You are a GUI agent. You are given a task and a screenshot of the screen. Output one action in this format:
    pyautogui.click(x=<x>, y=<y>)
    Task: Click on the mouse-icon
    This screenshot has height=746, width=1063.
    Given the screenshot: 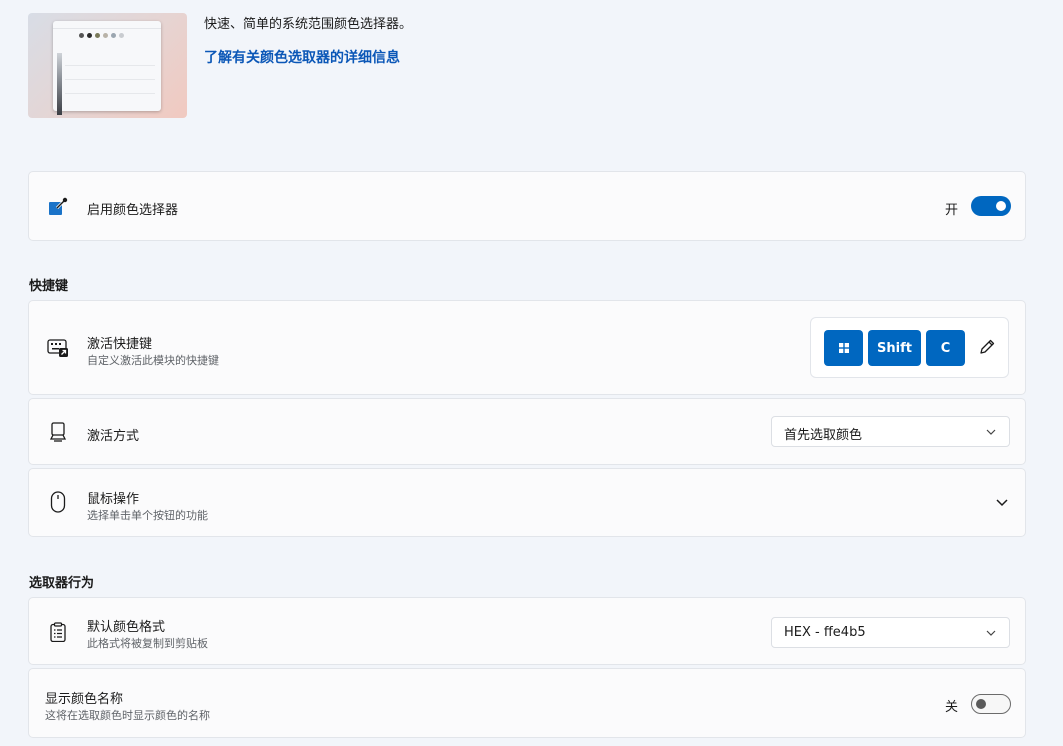 What is the action you would take?
    pyautogui.click(x=58, y=502)
    